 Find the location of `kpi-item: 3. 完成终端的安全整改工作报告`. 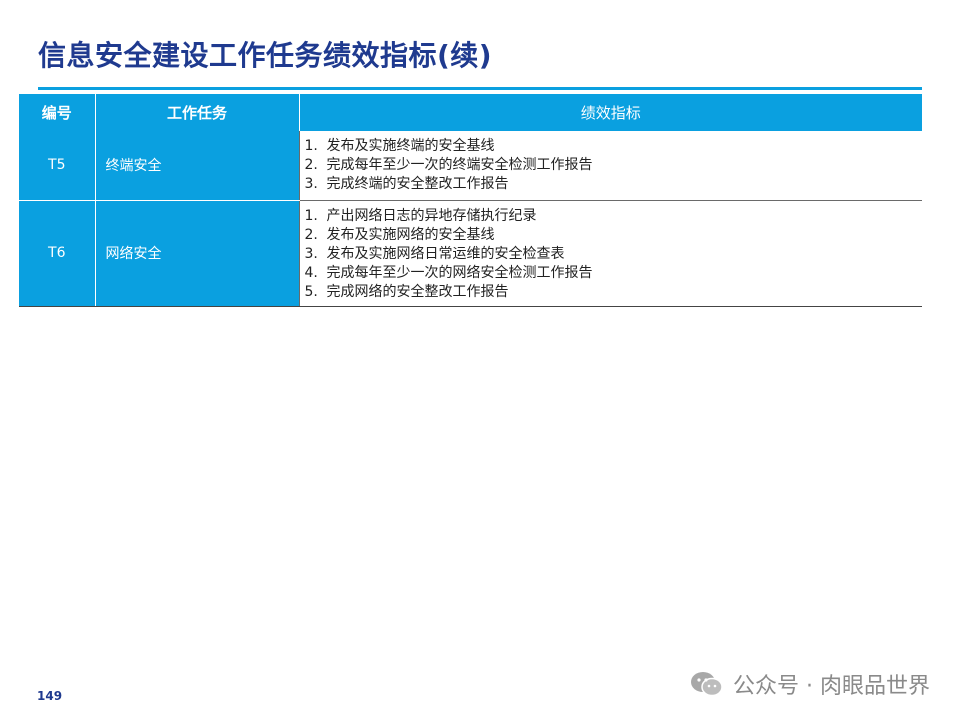

kpi-item: 3. 完成终端的安全整改工作报告 is located at coordinates (614, 184).